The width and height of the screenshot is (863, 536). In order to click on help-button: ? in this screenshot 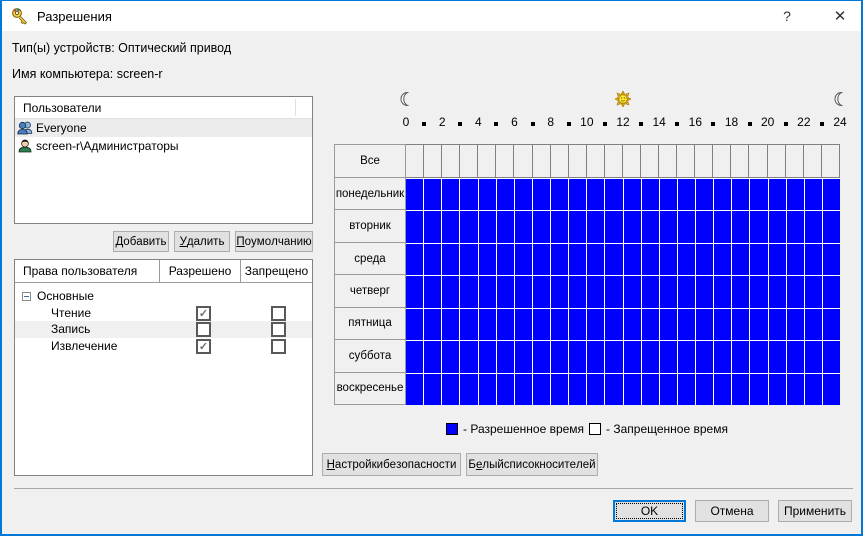, I will do `click(787, 16)`.